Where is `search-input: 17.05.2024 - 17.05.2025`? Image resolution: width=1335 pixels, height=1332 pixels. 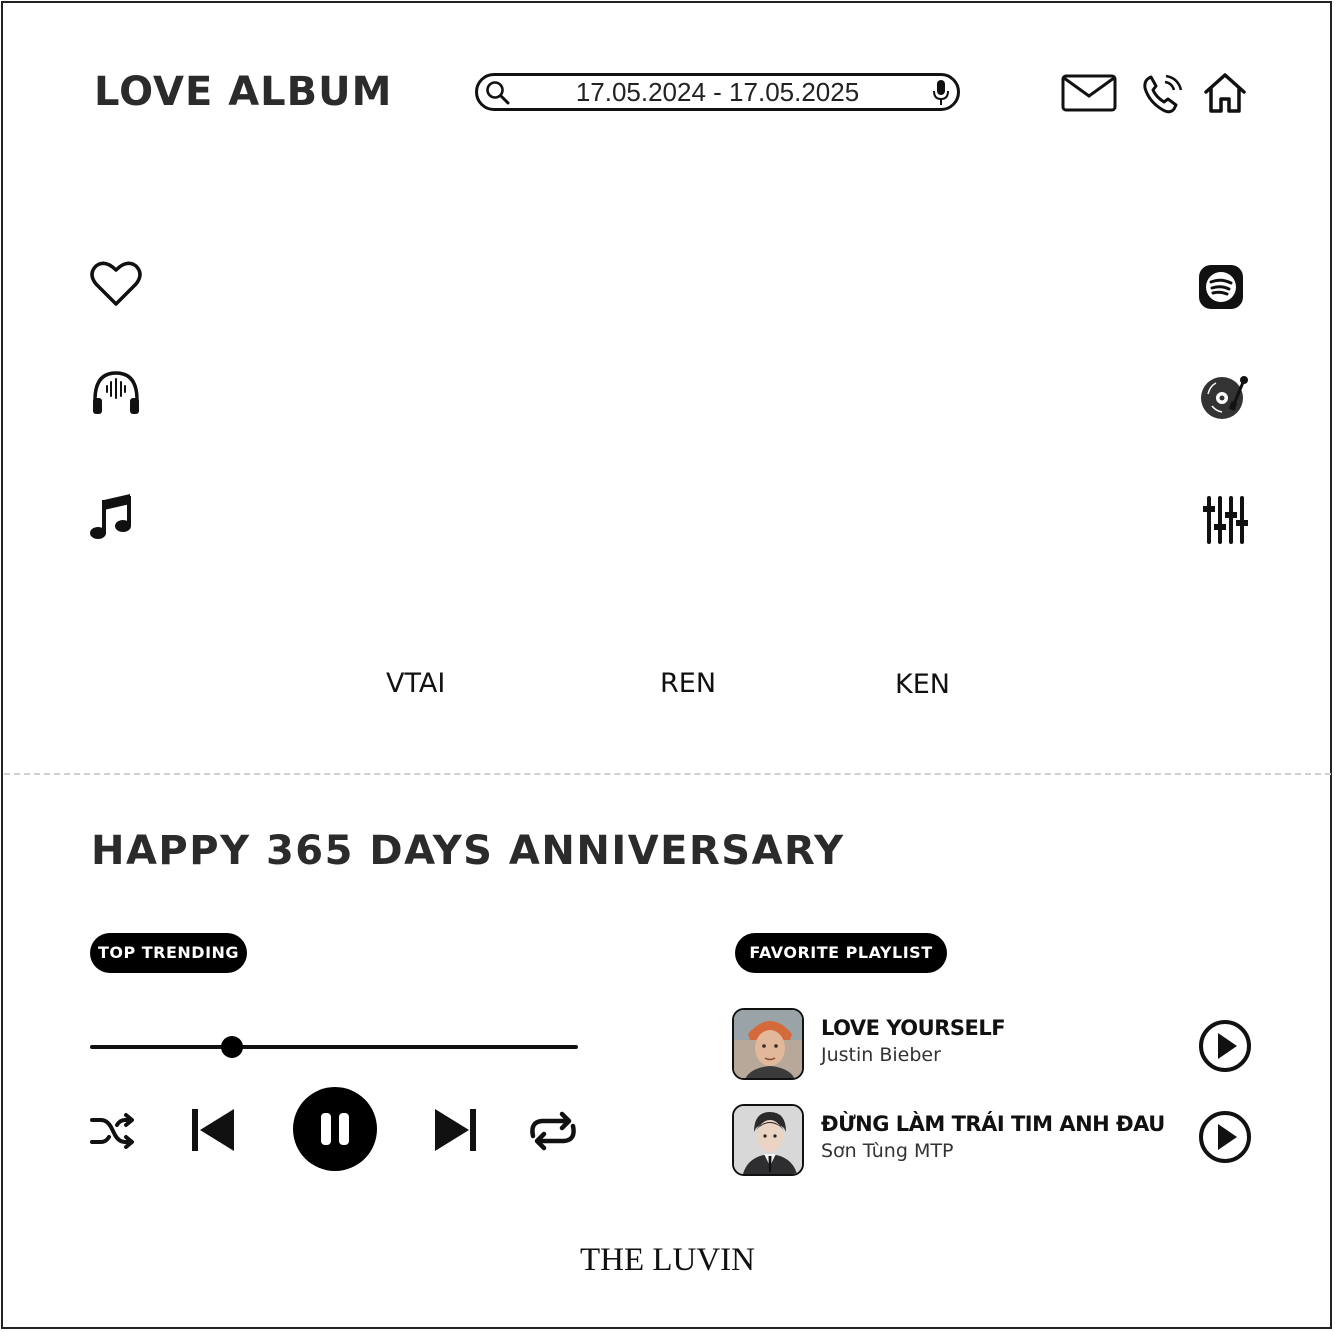 search-input: 17.05.2024 - 17.05.2025 is located at coordinates (717, 92).